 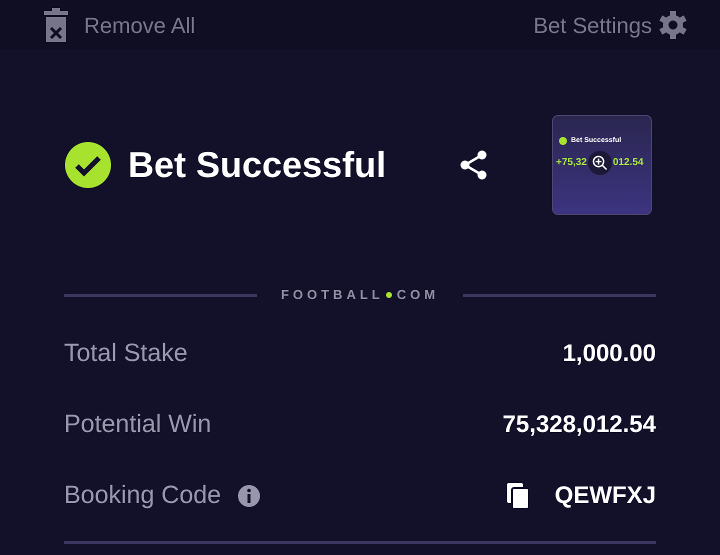 I want to click on trash-icon, so click(x=56, y=25).